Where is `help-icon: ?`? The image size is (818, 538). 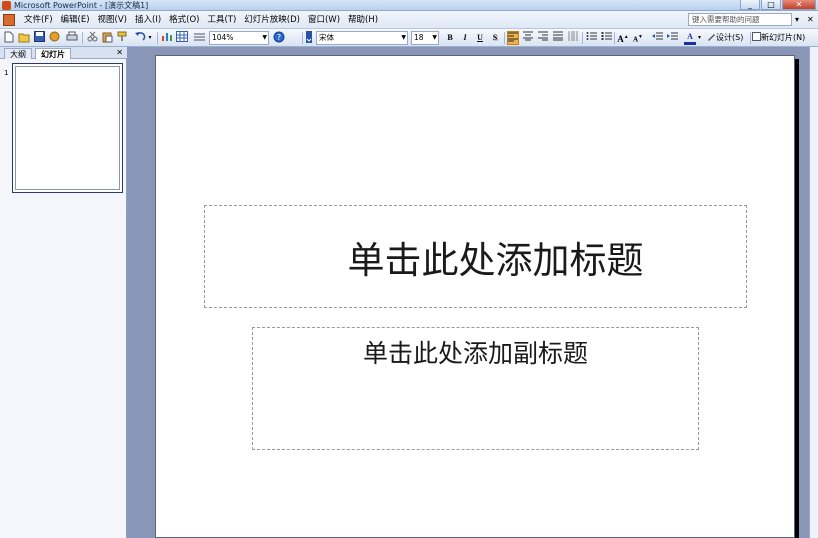
help-icon: ? is located at coordinates (279, 38).